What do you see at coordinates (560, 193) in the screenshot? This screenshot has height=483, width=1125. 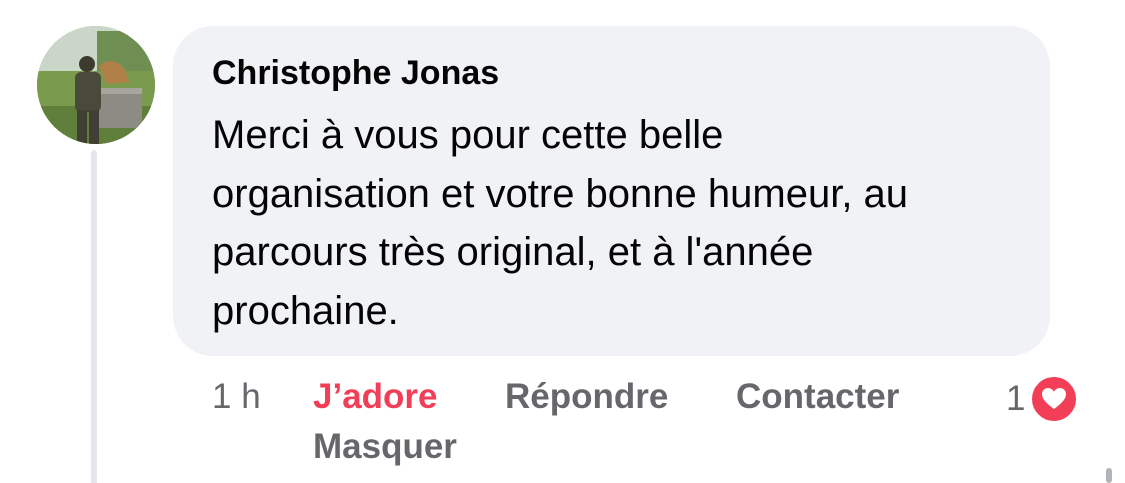 I see `comment-text-line: organisation et votre bonne humeur, au` at bounding box center [560, 193].